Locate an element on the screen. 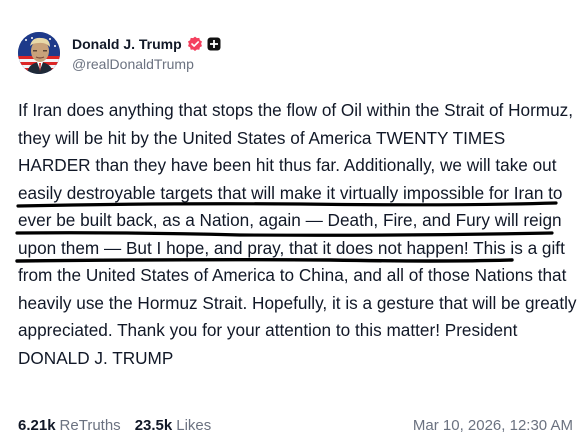 Image resolution: width=583 pixels, height=443 pixels. plus-square-icon is located at coordinates (214, 44).